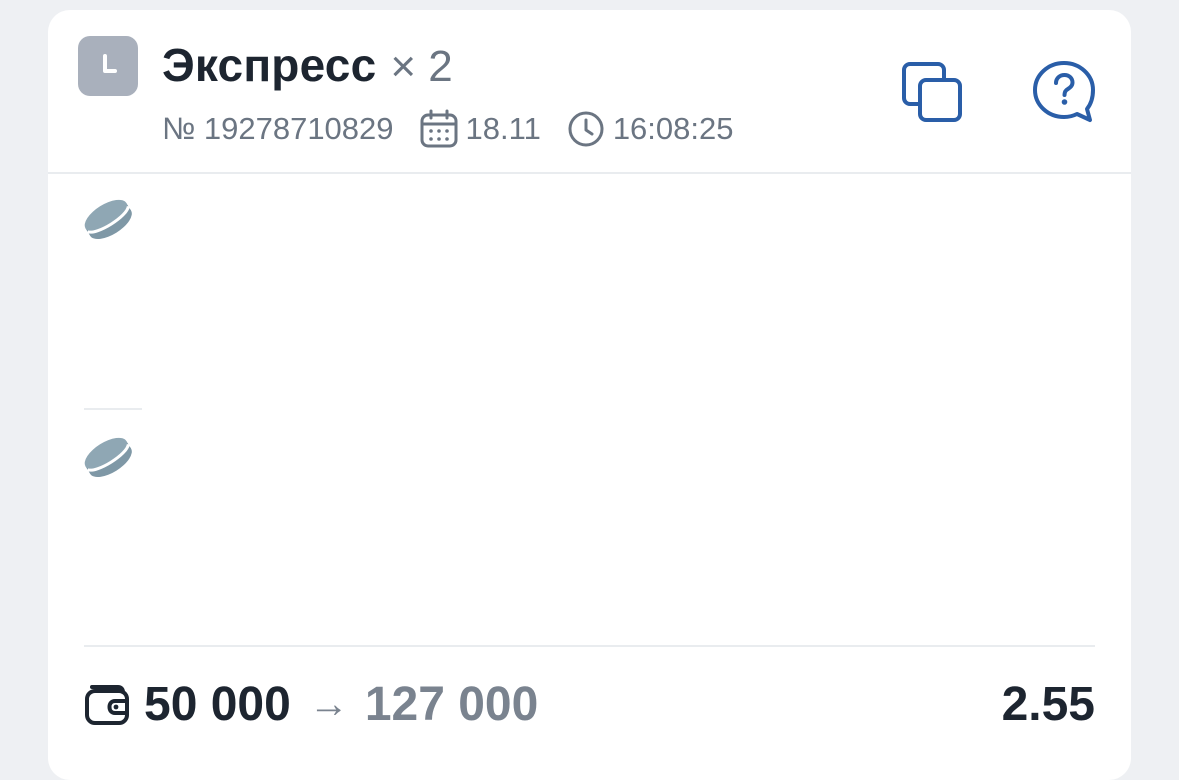  Describe the element at coordinates (217, 704) in the screenshot. I see `stake-amount: 50 000` at that location.